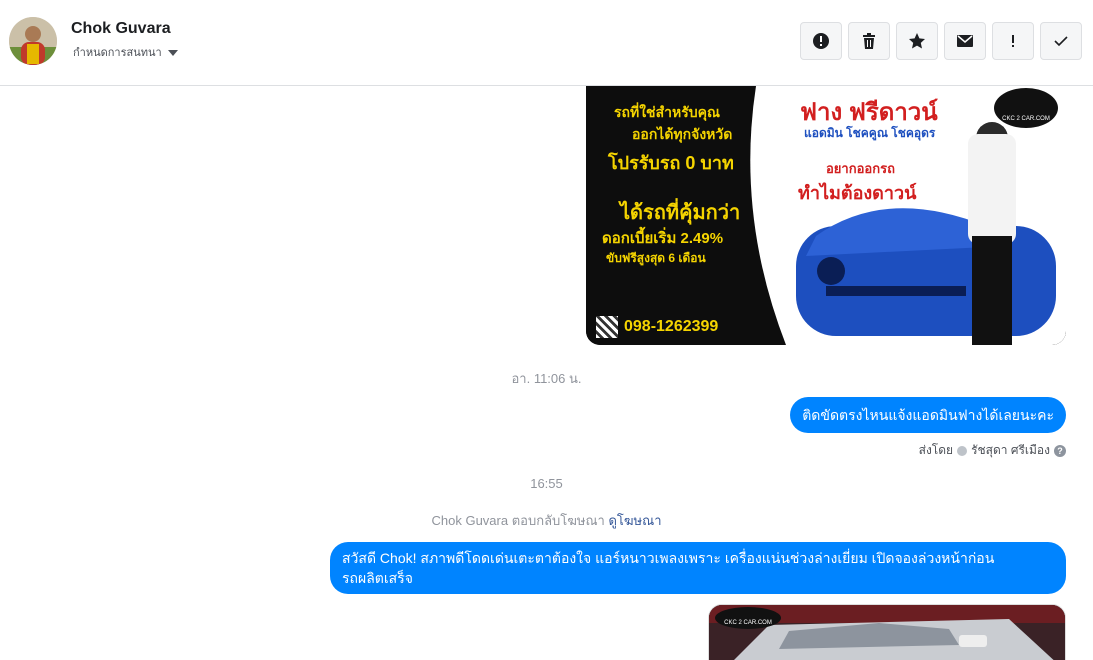 The width and height of the screenshot is (1093, 660). I want to click on conversation-label-dropdown: กำหนดการสนทนา, so click(125, 52).